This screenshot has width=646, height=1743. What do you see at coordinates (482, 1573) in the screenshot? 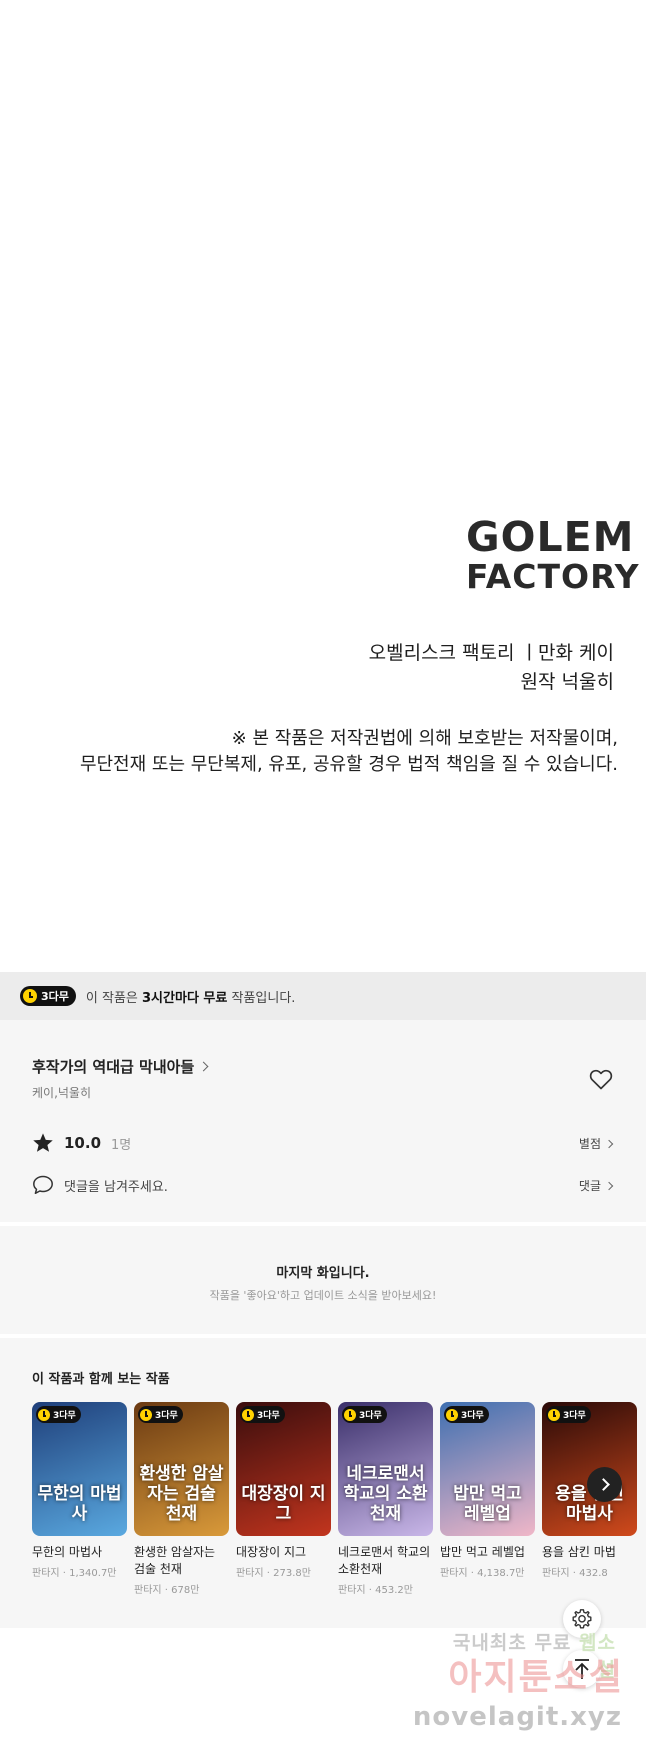
I see `recommendation-meta: 판타지 · 4,138.7만` at bounding box center [482, 1573].